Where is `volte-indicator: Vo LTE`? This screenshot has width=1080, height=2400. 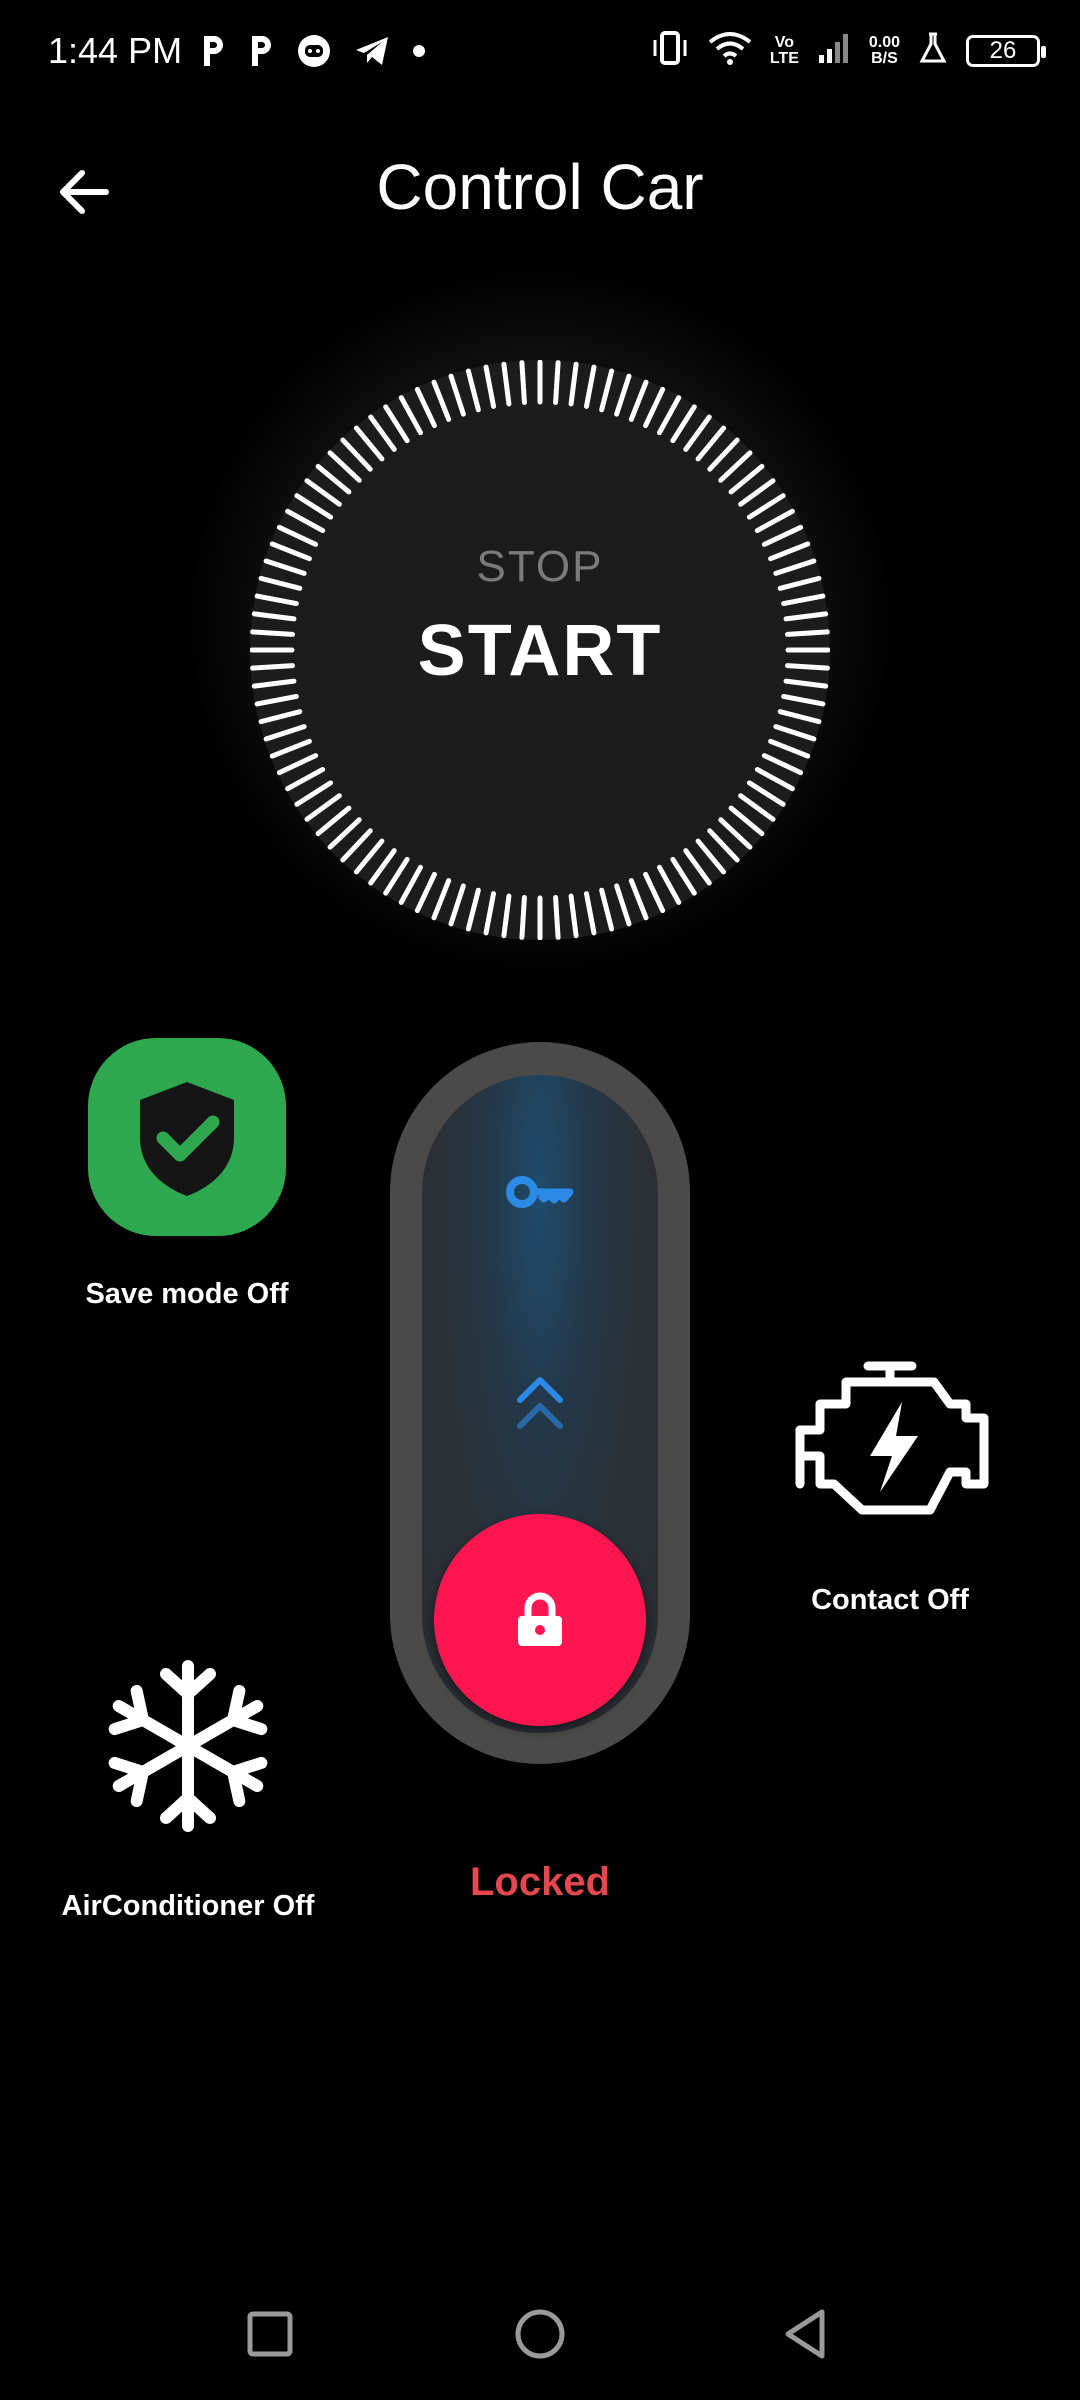 volte-indicator: Vo LTE is located at coordinates (784, 50).